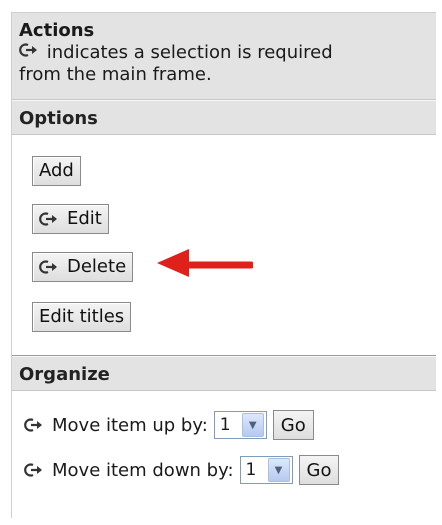 The width and height of the screenshot is (442, 525). I want to click on move-up-select: 1 ▼, so click(240, 425).